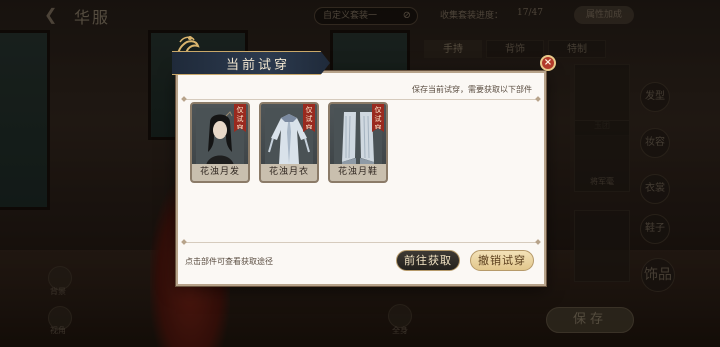 The height and width of the screenshot is (347, 720). Describe the element at coordinates (361, 99) in the screenshot. I see `divider-top` at that location.